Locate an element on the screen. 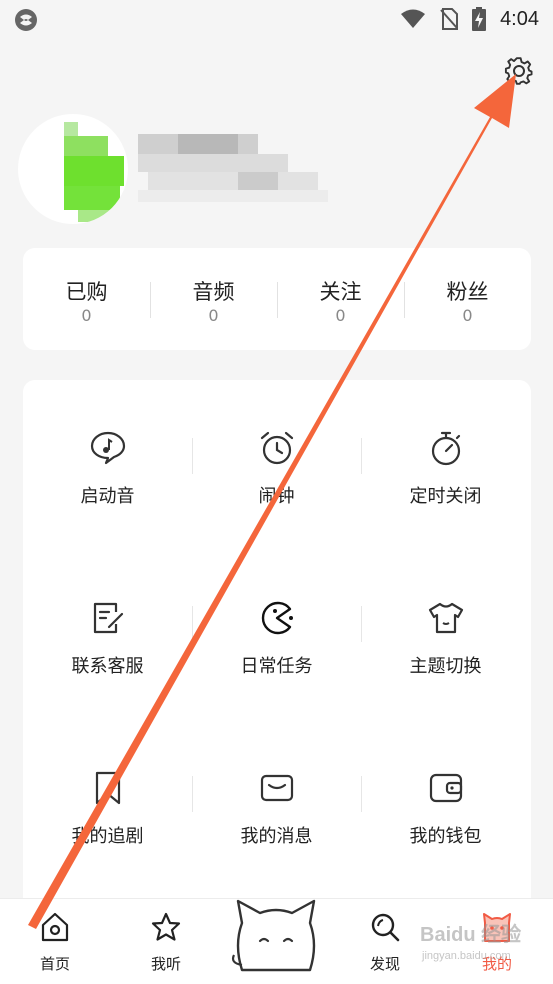  home-icon is located at coordinates (55, 927).